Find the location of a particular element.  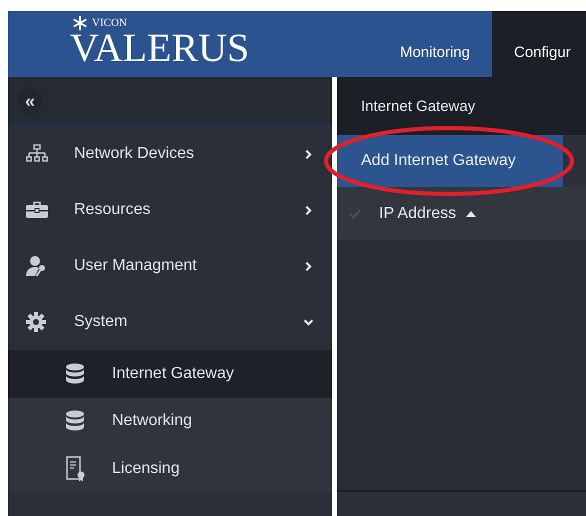

certificate-icon is located at coordinates (76, 469).